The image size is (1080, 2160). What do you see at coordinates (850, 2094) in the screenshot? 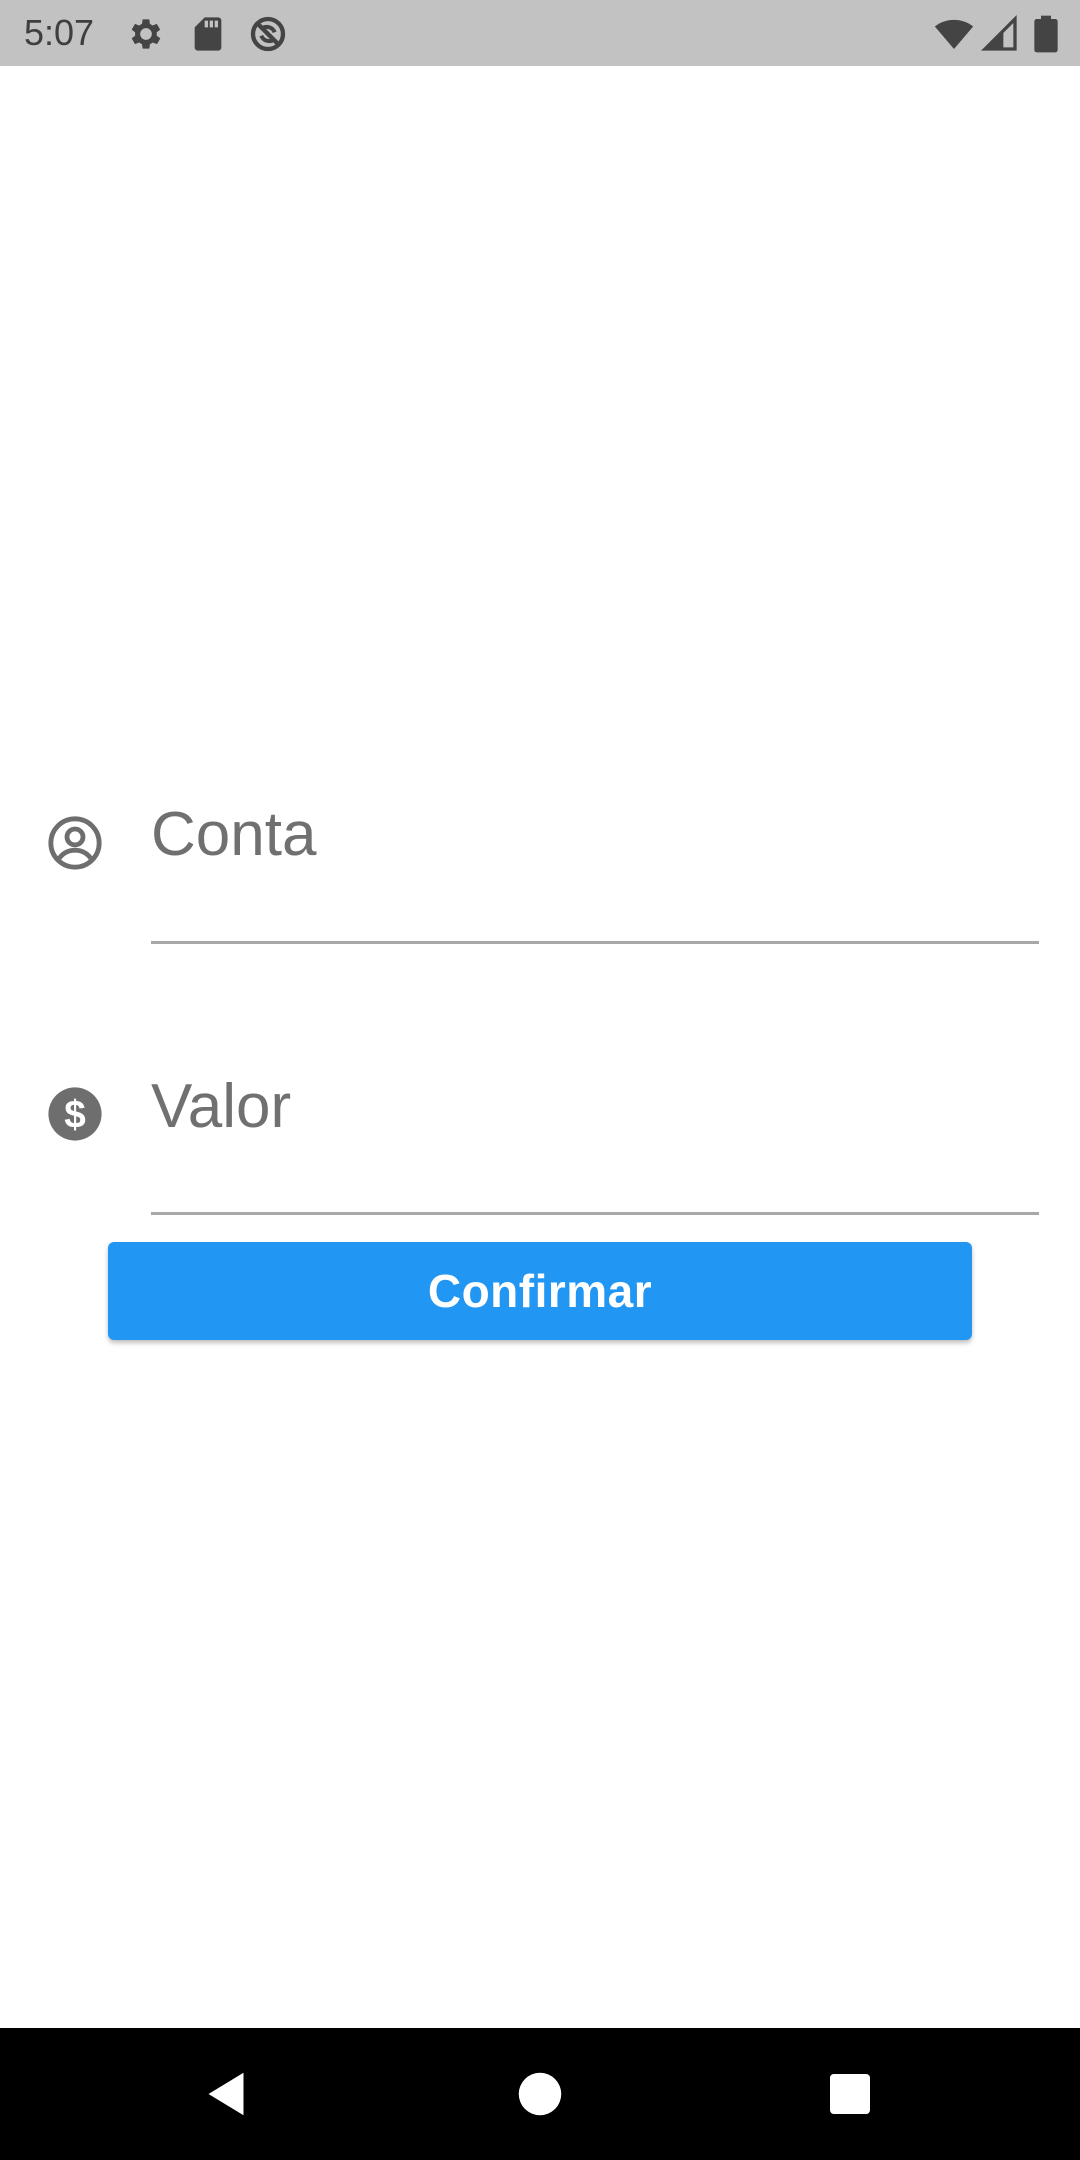
I see `recents-icon` at bounding box center [850, 2094].